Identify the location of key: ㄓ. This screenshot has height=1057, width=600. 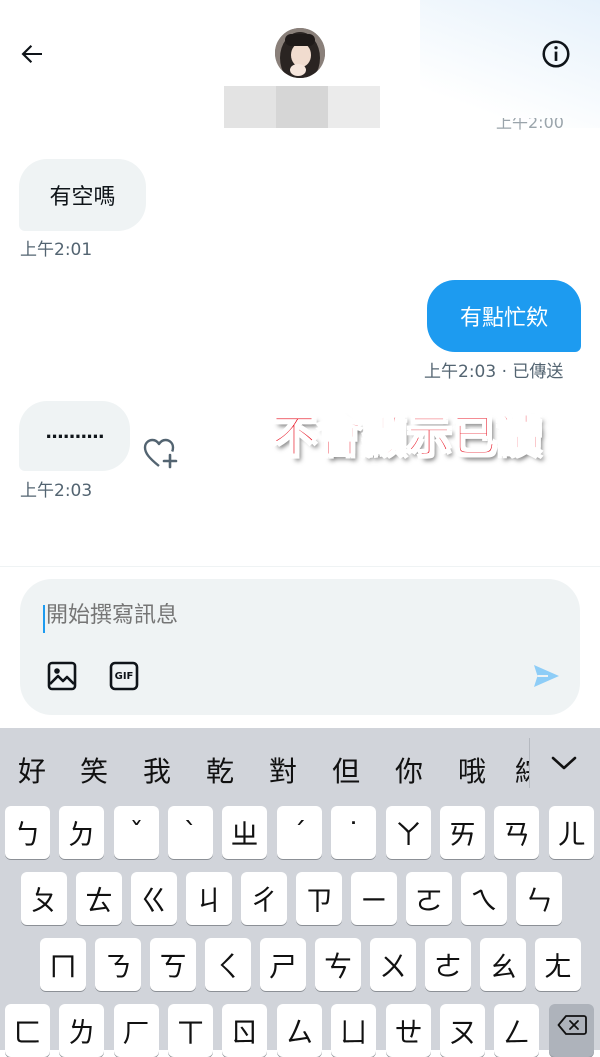
(244, 832).